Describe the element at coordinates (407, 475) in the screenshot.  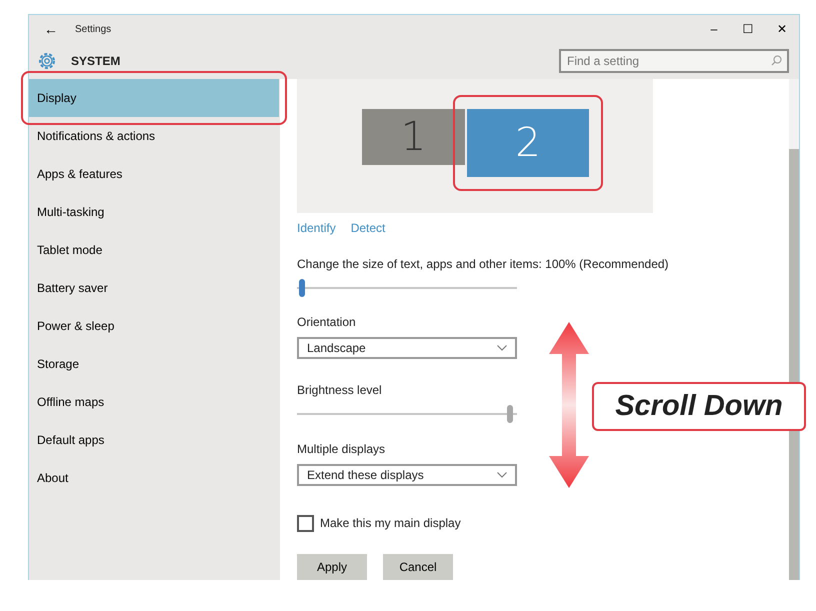
I see `dropdown: Extend these displays` at that location.